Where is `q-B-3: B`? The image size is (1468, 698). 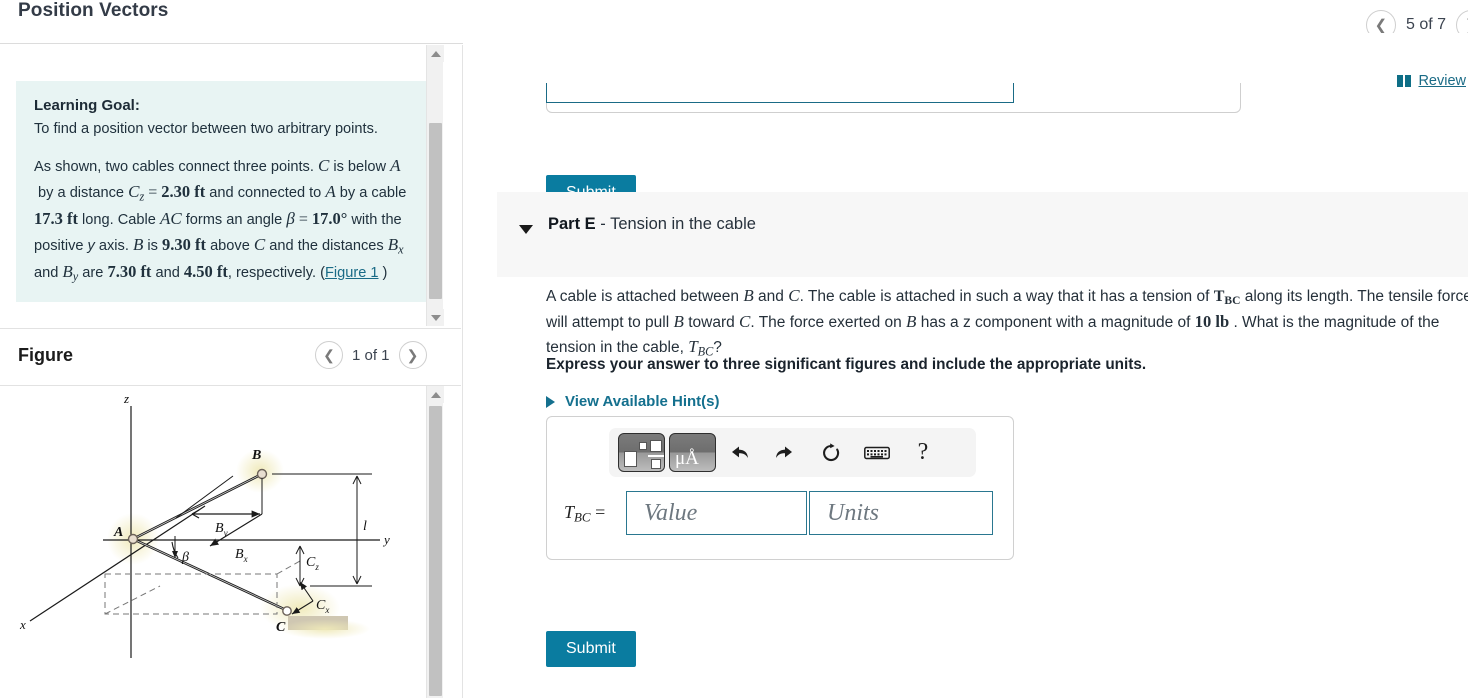
q-B-3: B is located at coordinates (911, 321).